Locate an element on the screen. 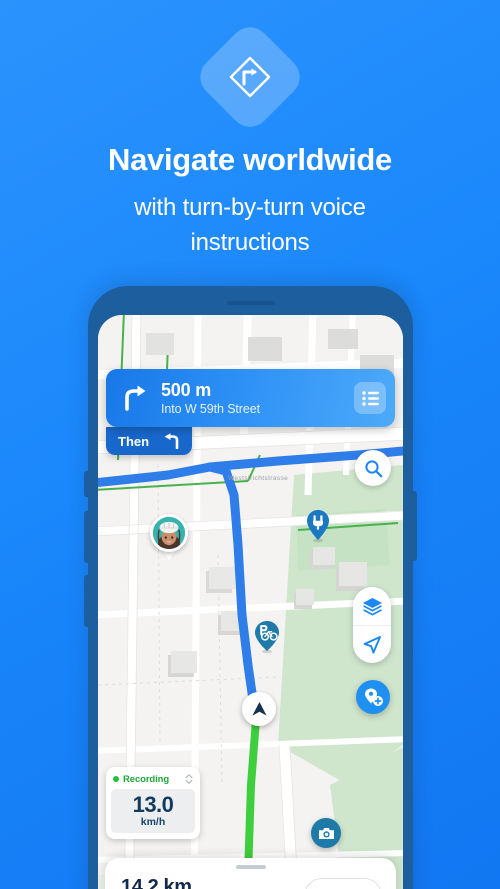  camera-button is located at coordinates (326, 833).